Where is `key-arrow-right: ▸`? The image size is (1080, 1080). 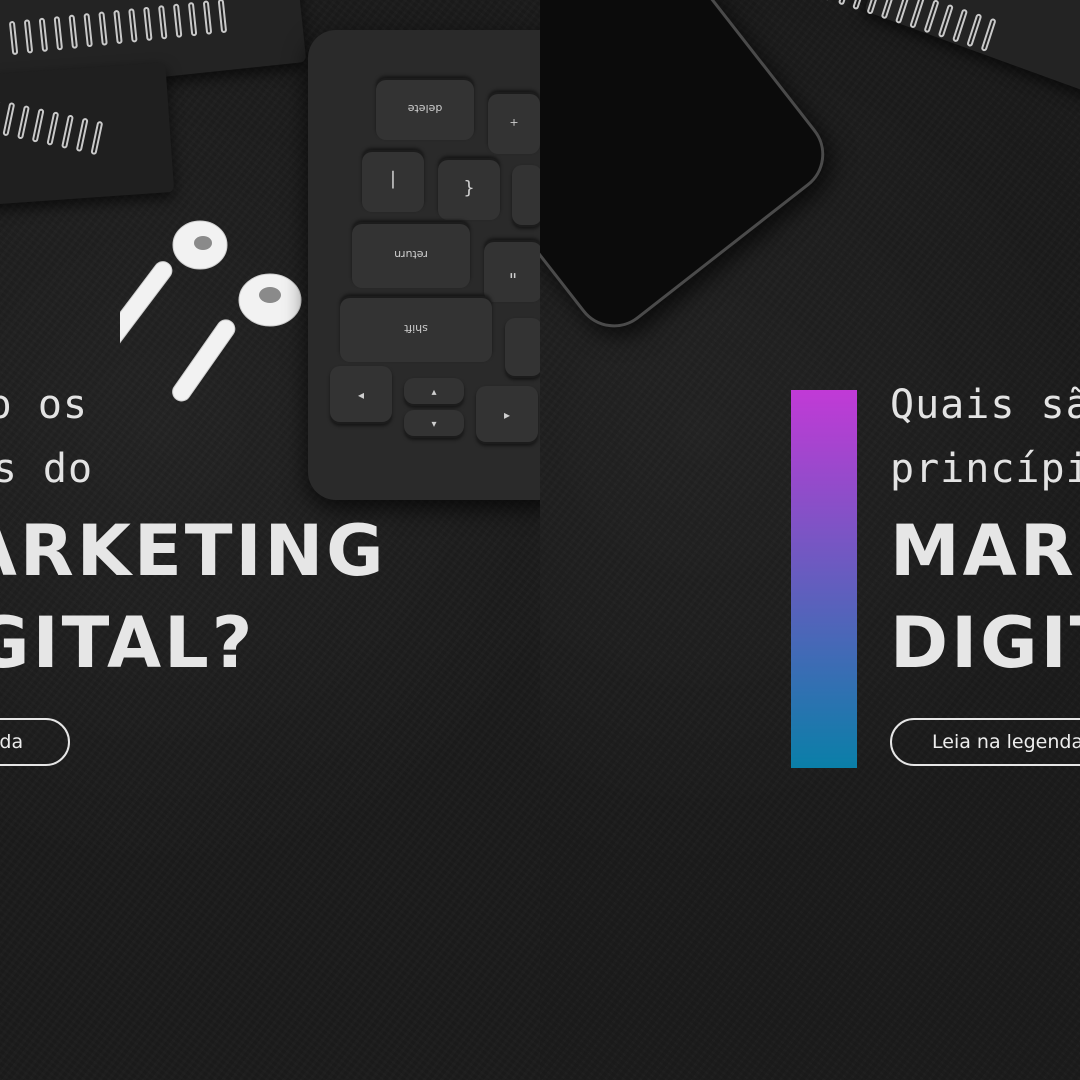
key-arrow-right: ▸ is located at coordinates (507, 415).